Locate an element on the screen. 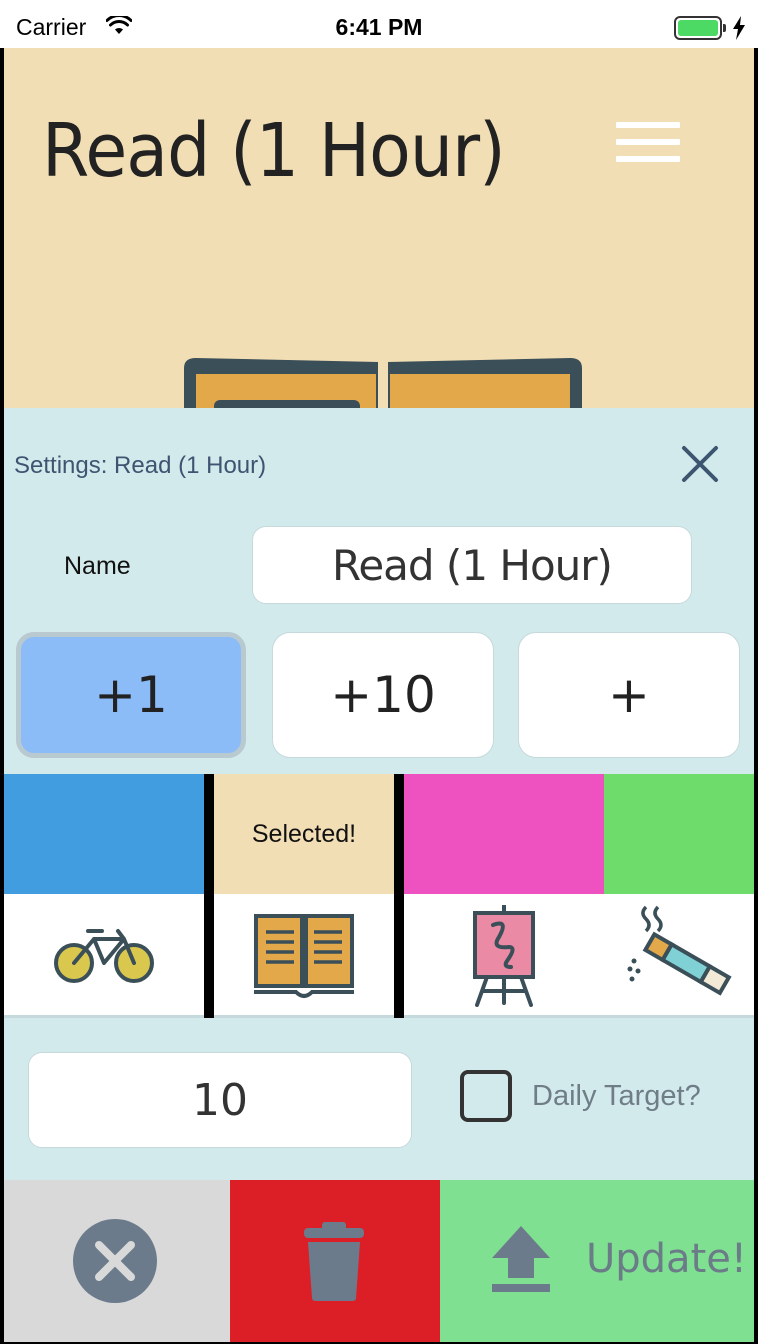 The image size is (758, 1344). trash-icon is located at coordinates (334, 1261).